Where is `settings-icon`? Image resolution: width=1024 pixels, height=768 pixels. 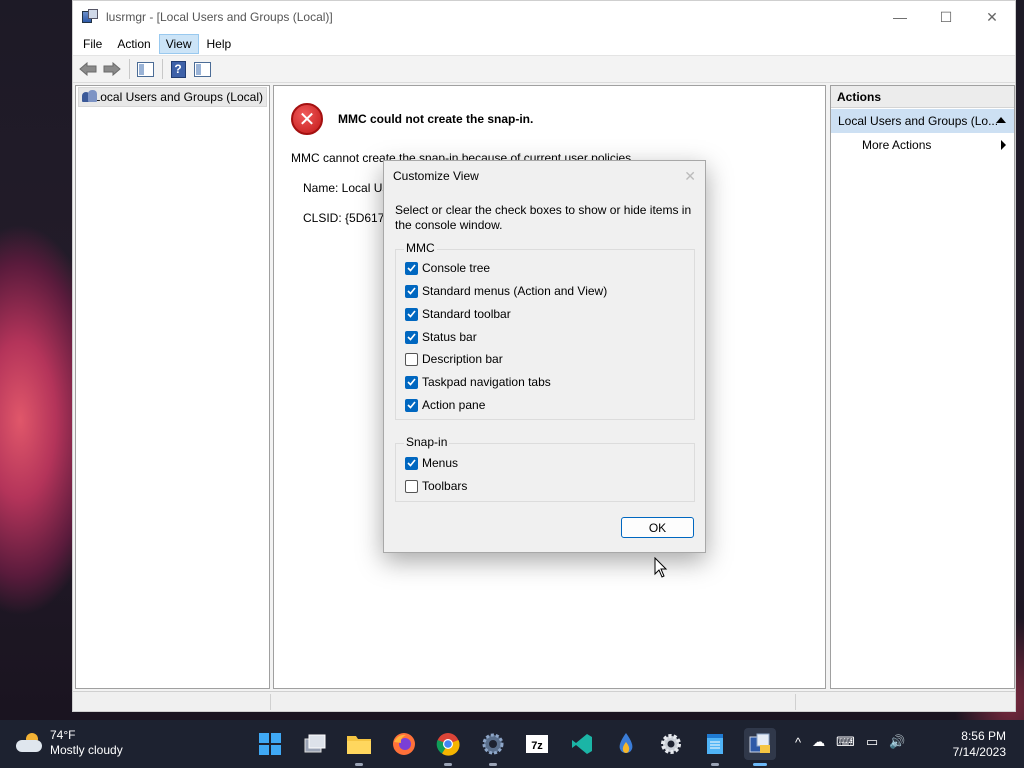
settings-icon is located at coordinates (492, 744).